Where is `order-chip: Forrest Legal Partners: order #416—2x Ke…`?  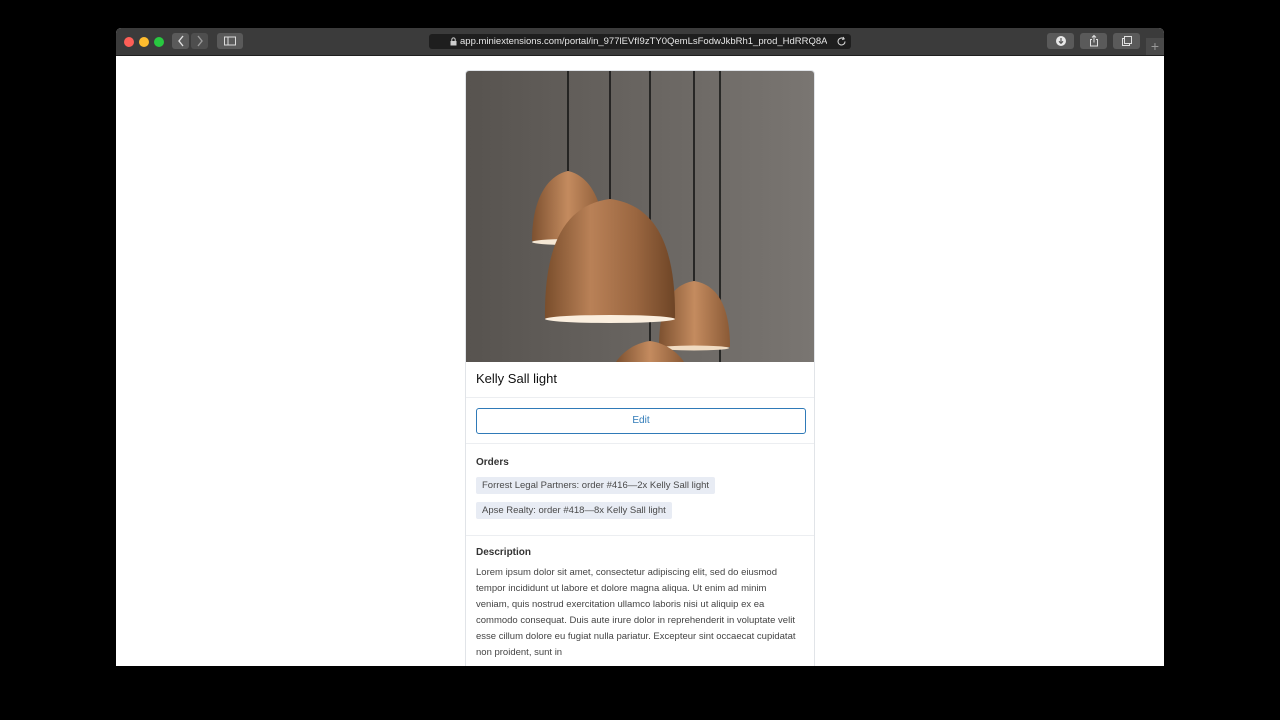
order-chip: Forrest Legal Partners: order #416—2x Ke… is located at coordinates (596, 485).